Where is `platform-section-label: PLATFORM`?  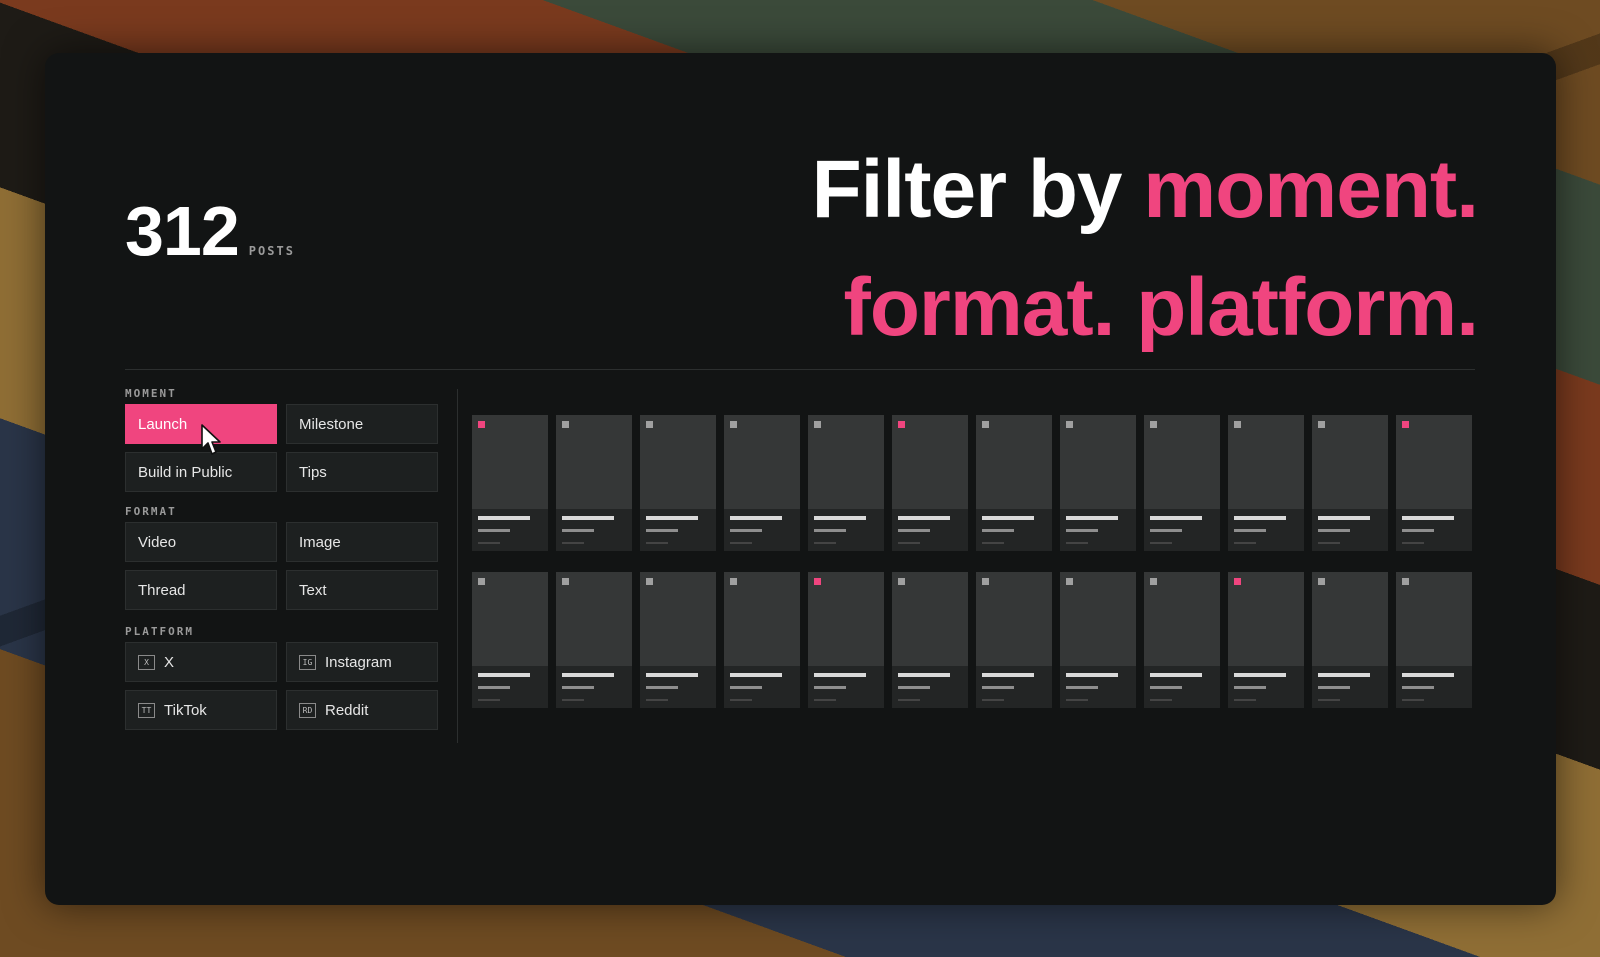
platform-section-label: PLATFORM is located at coordinates (159, 631).